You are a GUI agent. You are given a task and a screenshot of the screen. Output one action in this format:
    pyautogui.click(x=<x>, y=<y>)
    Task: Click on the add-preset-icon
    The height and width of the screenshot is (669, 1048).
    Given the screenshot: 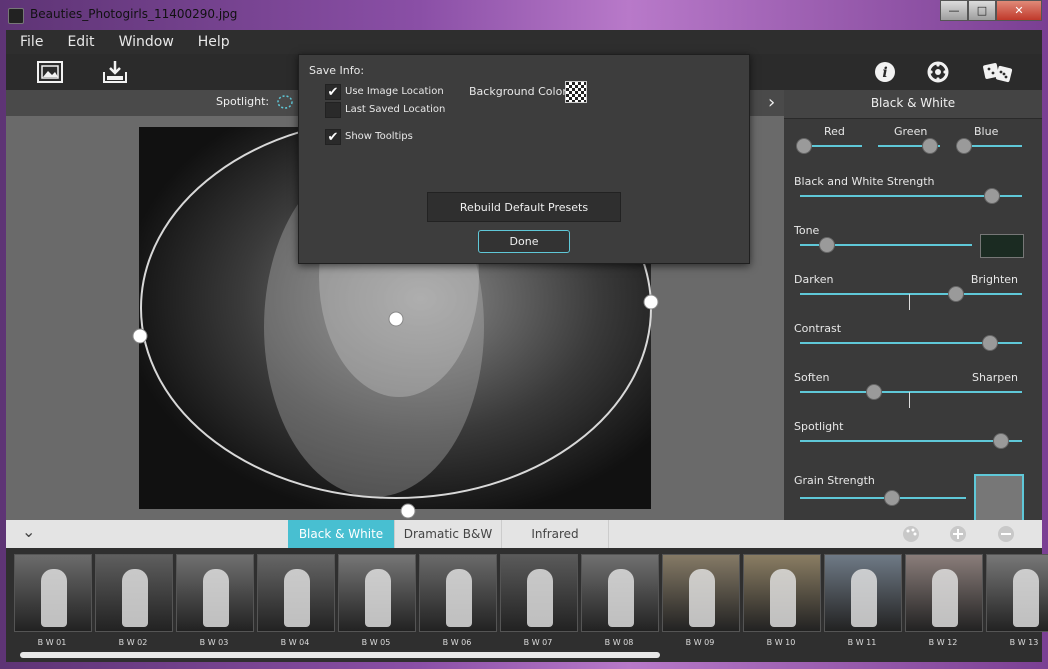 What is the action you would take?
    pyautogui.click(x=958, y=536)
    